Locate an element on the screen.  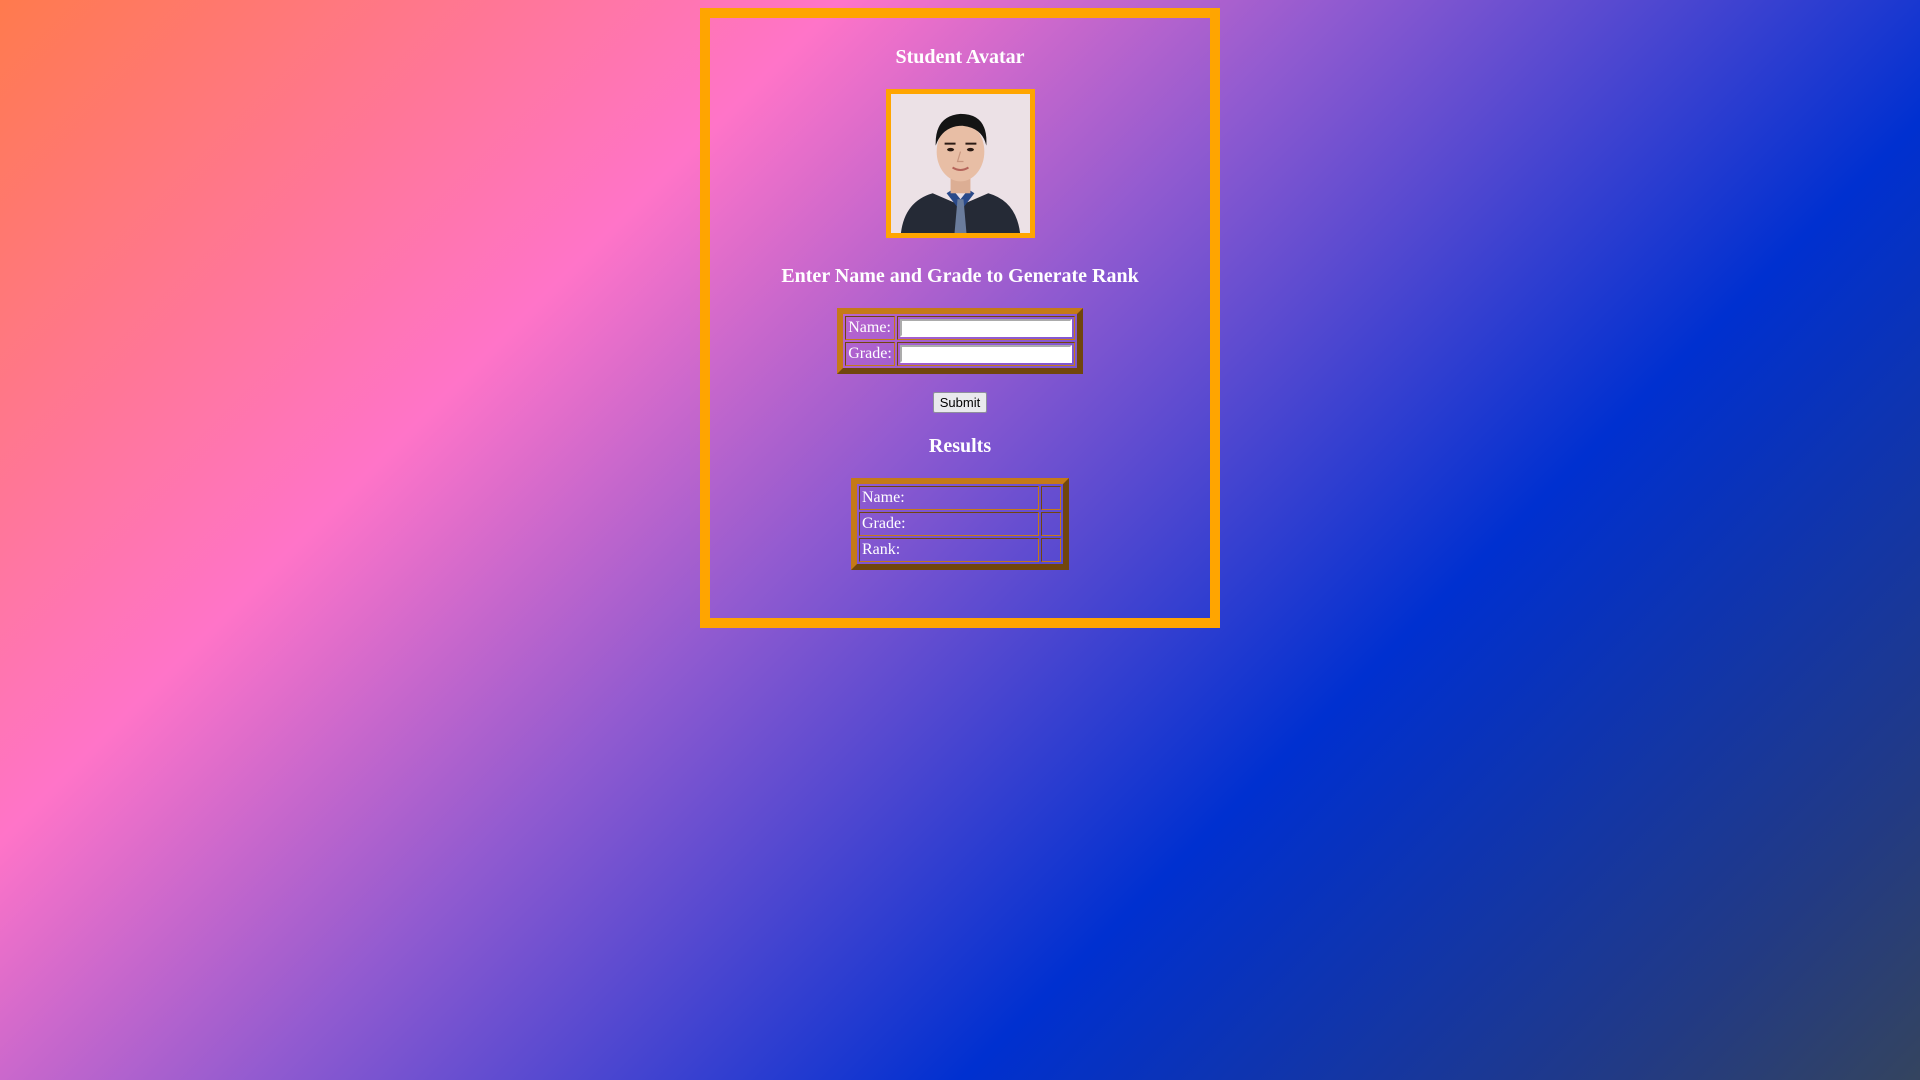
result-row-grade: Grade: is located at coordinates (960, 524).